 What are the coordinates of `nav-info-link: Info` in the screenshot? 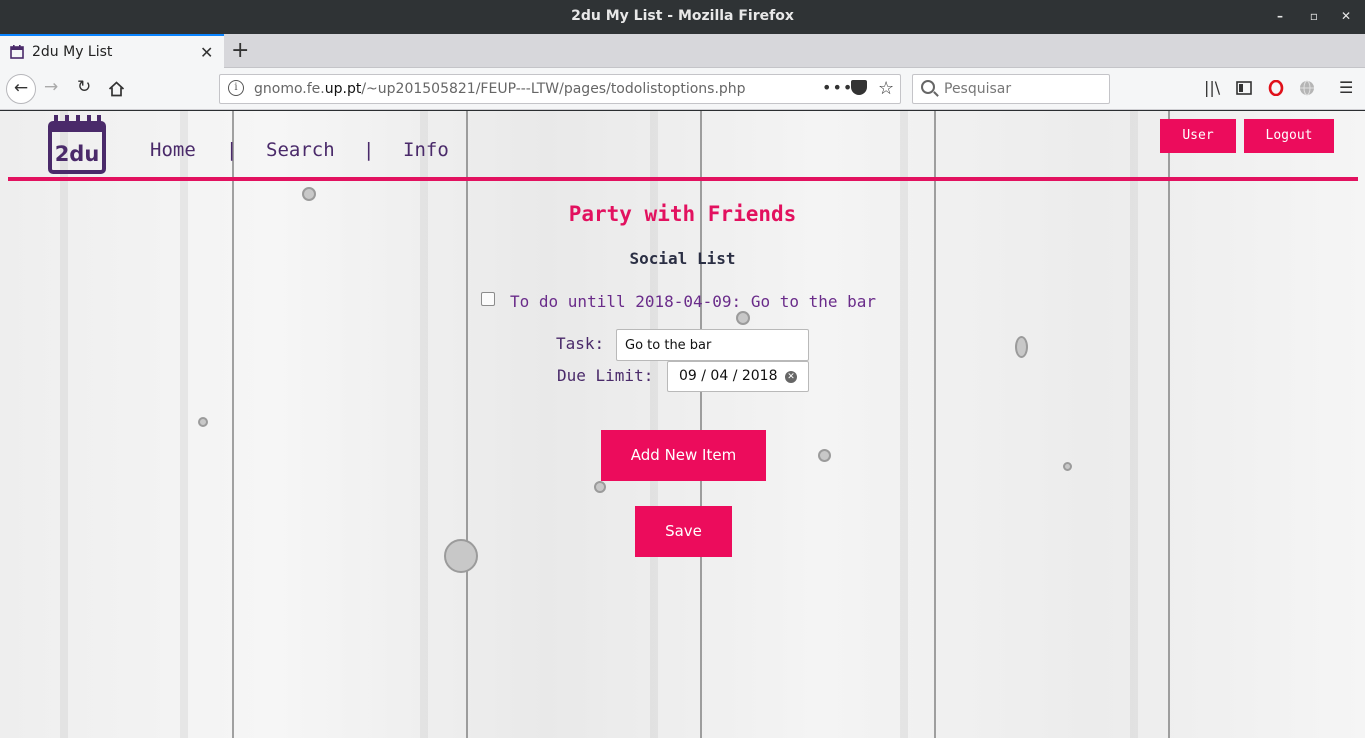 It's located at (426, 150).